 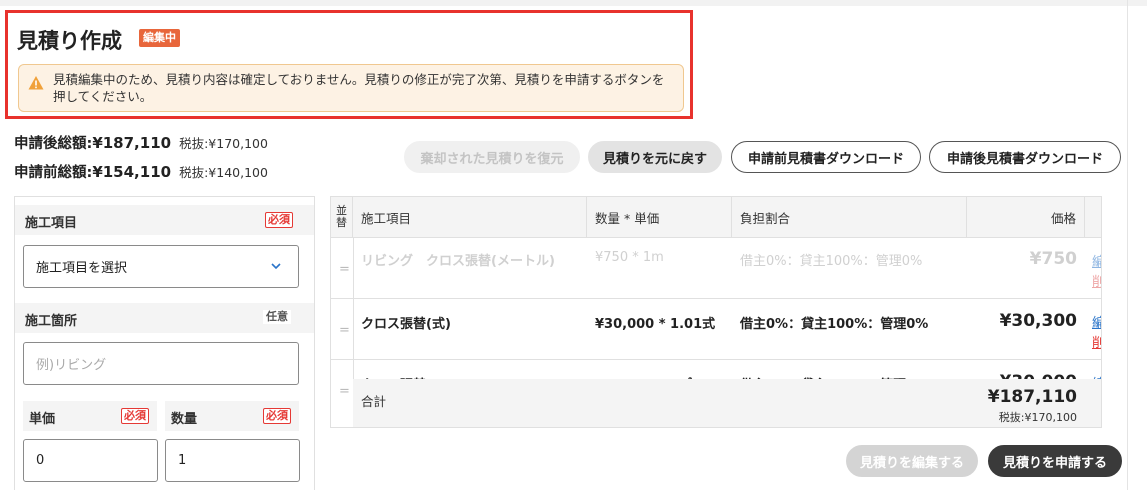 What do you see at coordinates (82, 268) in the screenshot?
I see `item-select-placeholder: 施工項目を選択` at bounding box center [82, 268].